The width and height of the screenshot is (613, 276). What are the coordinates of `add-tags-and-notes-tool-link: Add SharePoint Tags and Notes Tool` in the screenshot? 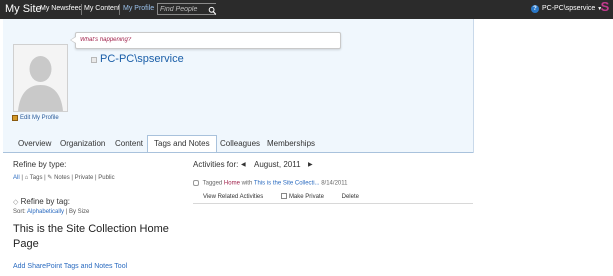 It's located at (70, 266).